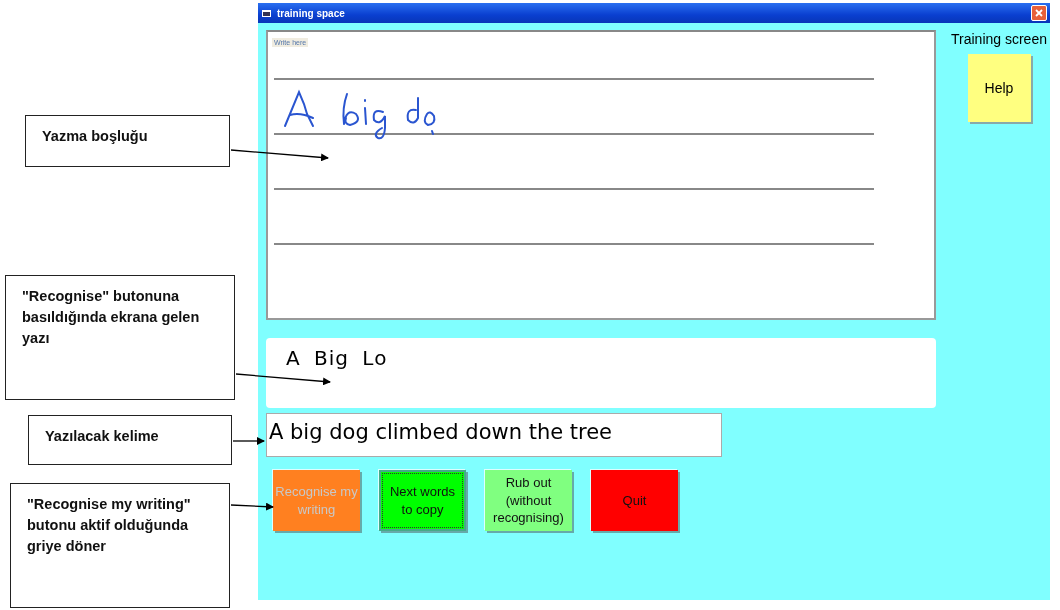 The width and height of the screenshot is (1060, 610). I want to click on callout-text: Yazılacak kelime, so click(102, 436).